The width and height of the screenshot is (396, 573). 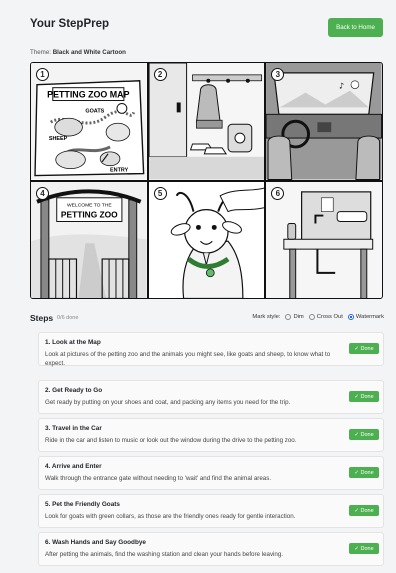 What do you see at coordinates (94, 111) in the screenshot?
I see `map-goats-label: GOATS` at bounding box center [94, 111].